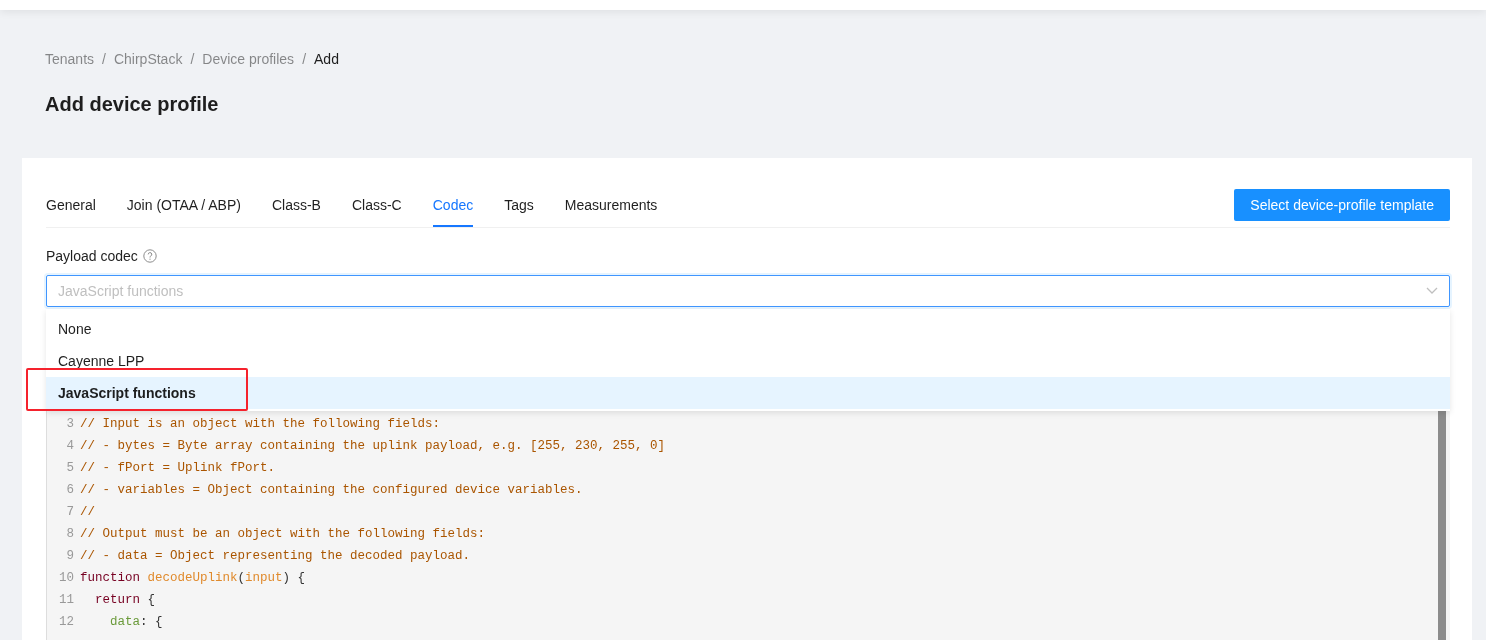 Image resolution: width=1486 pixels, height=640 pixels. Describe the element at coordinates (260, 424) in the screenshot. I see `code-line: // Input is an object with the following fields:` at that location.